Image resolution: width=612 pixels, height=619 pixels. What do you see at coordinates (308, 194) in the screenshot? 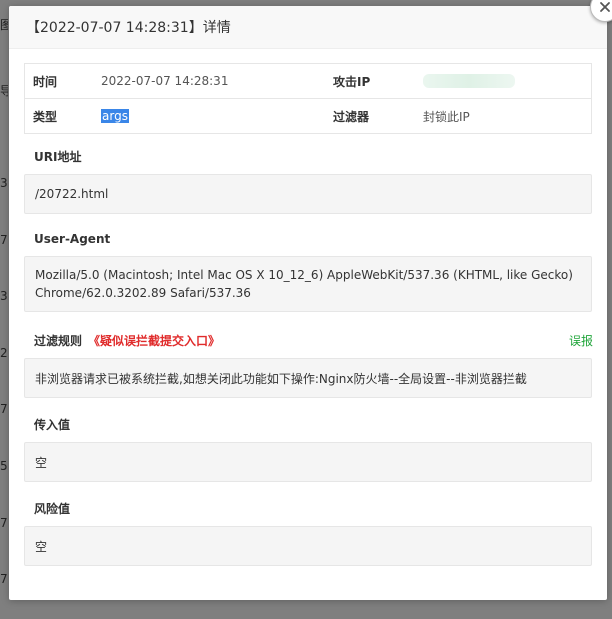
I see `uri-value-box: /20722.html` at bounding box center [308, 194].